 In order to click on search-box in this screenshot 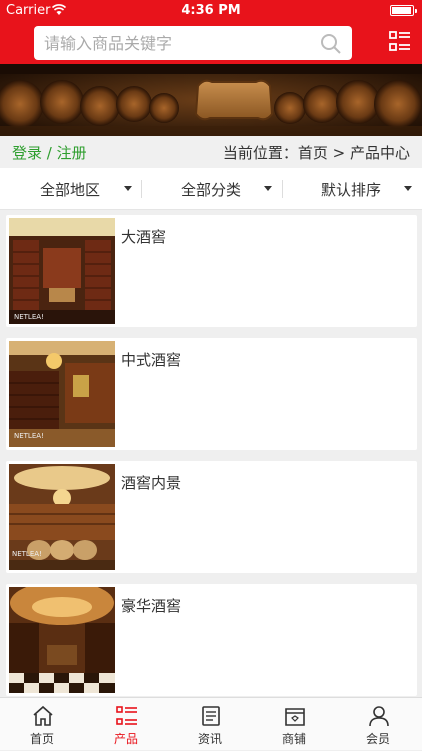, I will do `click(193, 43)`.